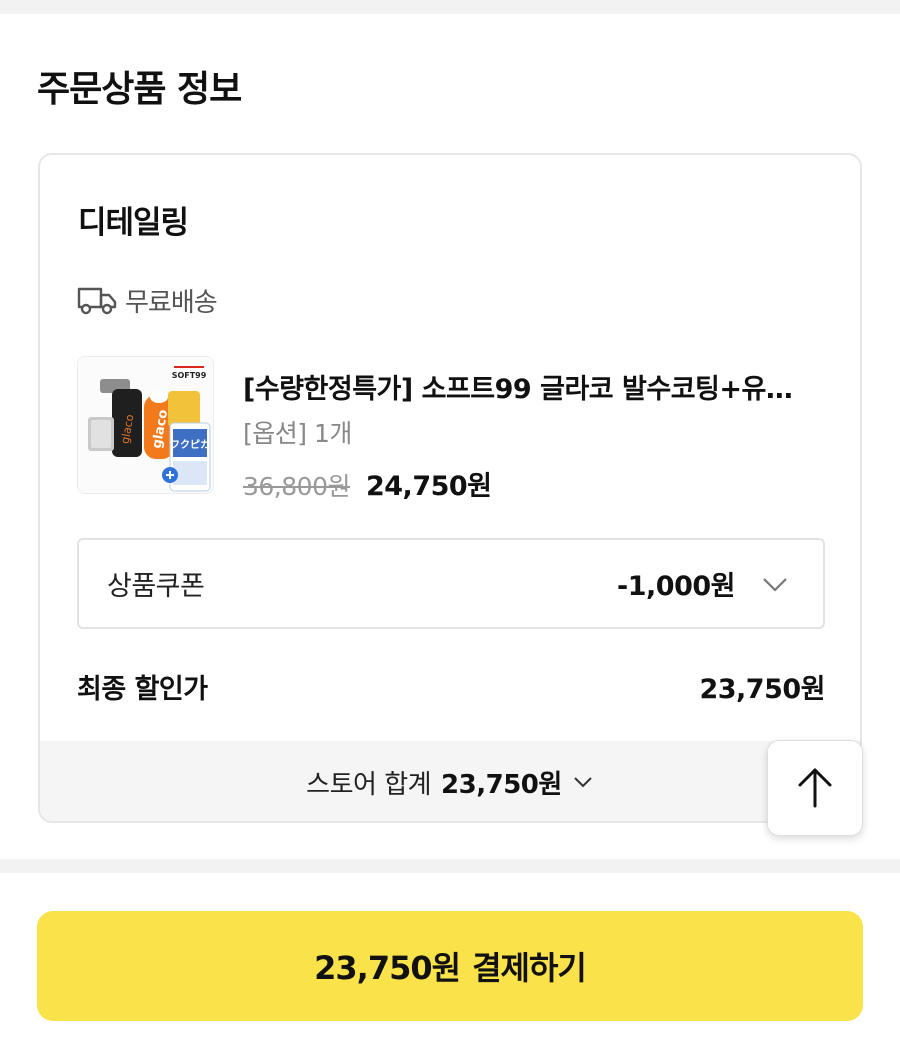 This screenshot has height=1043, width=900. I want to click on sale-price: 24,750원, so click(428, 486).